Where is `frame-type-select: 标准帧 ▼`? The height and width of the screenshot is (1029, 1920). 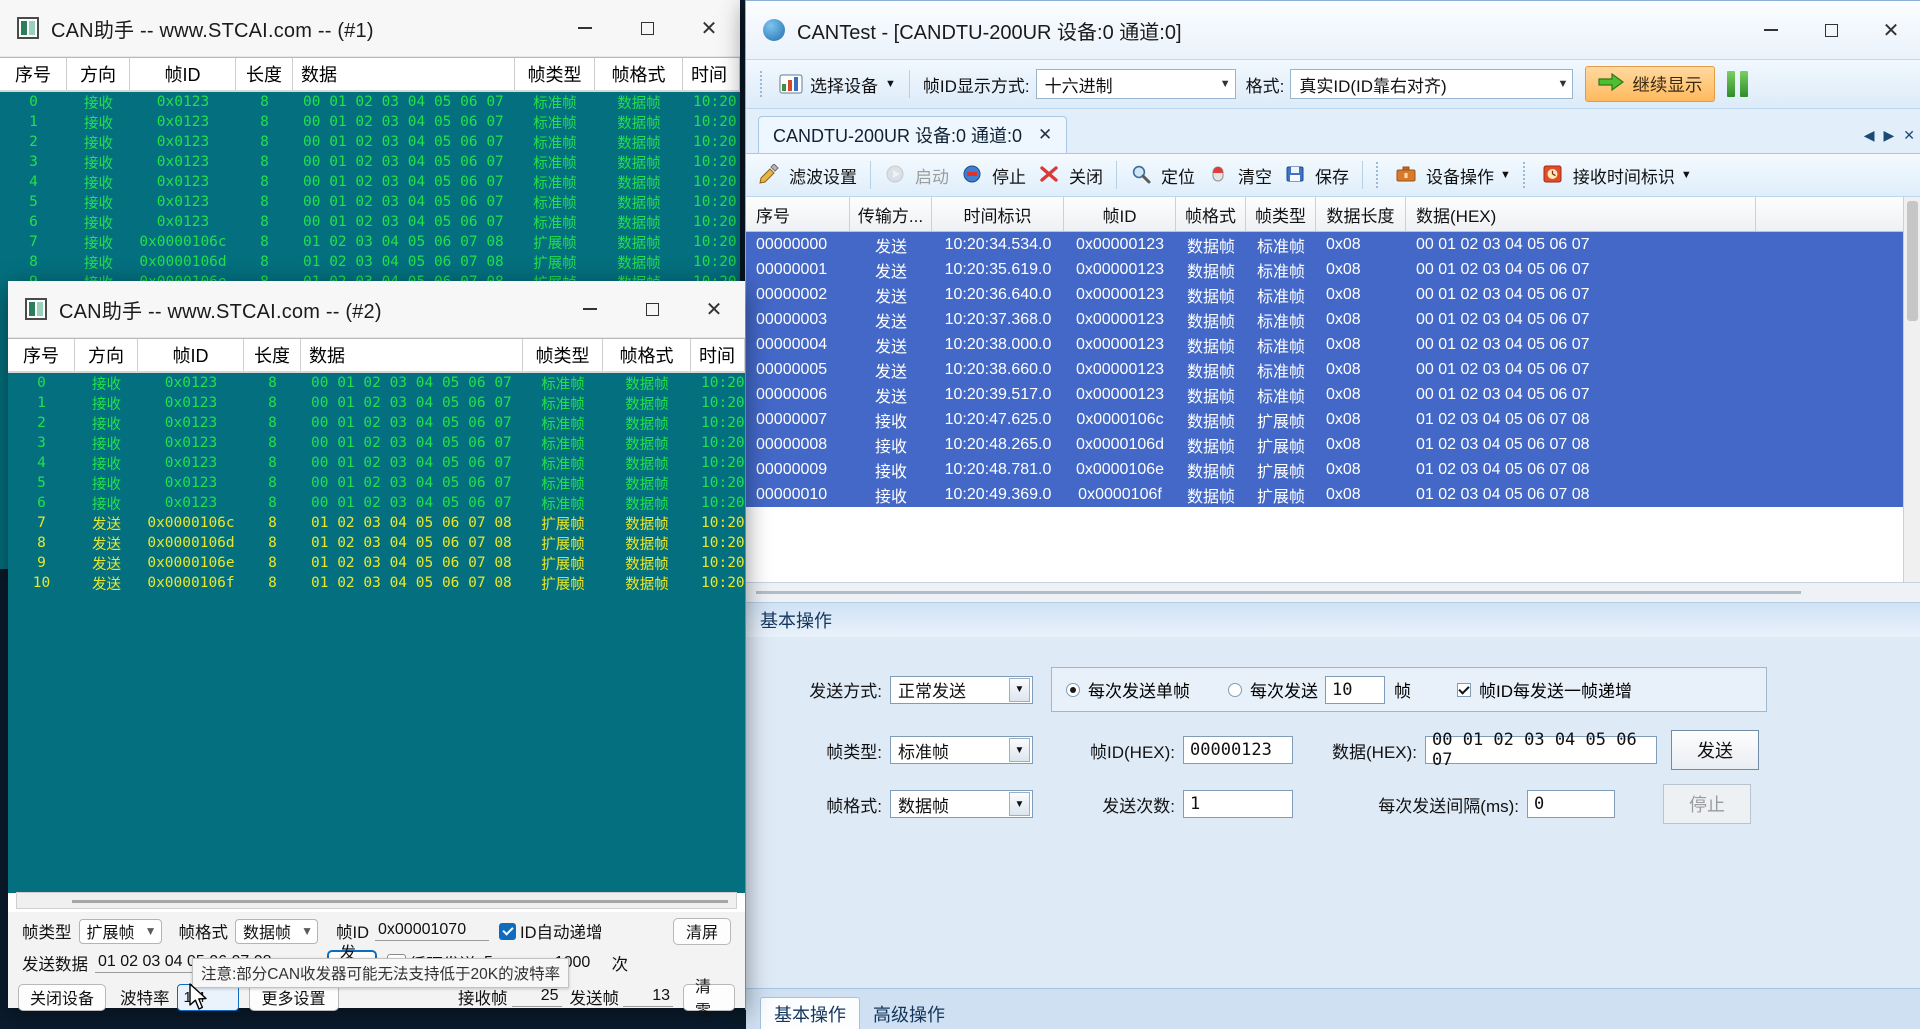
frame-type-select: 标准帧 ▼ is located at coordinates (961, 750).